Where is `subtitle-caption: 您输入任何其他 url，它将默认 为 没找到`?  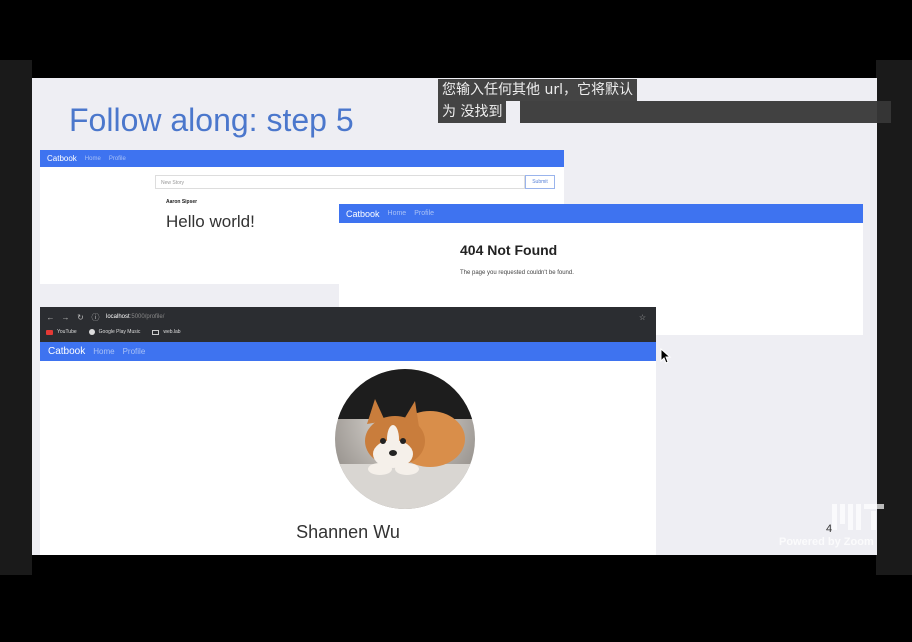 subtitle-caption: 您输入任何其他 url，它将默认 为 没找到 is located at coordinates (664, 101).